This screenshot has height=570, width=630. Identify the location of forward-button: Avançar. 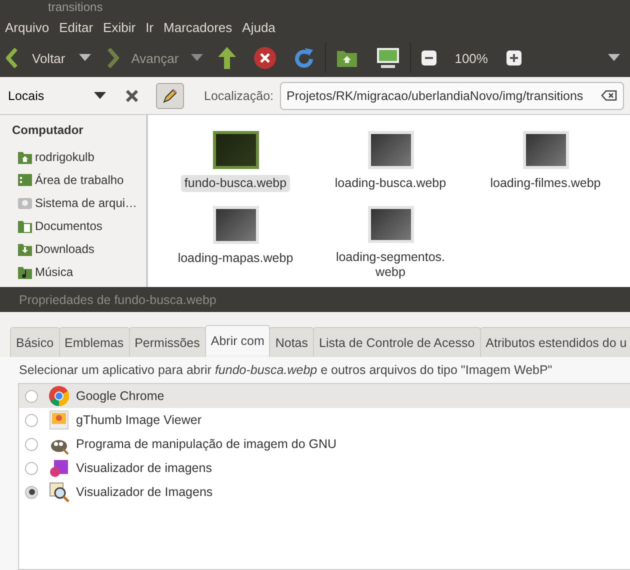
(155, 58).